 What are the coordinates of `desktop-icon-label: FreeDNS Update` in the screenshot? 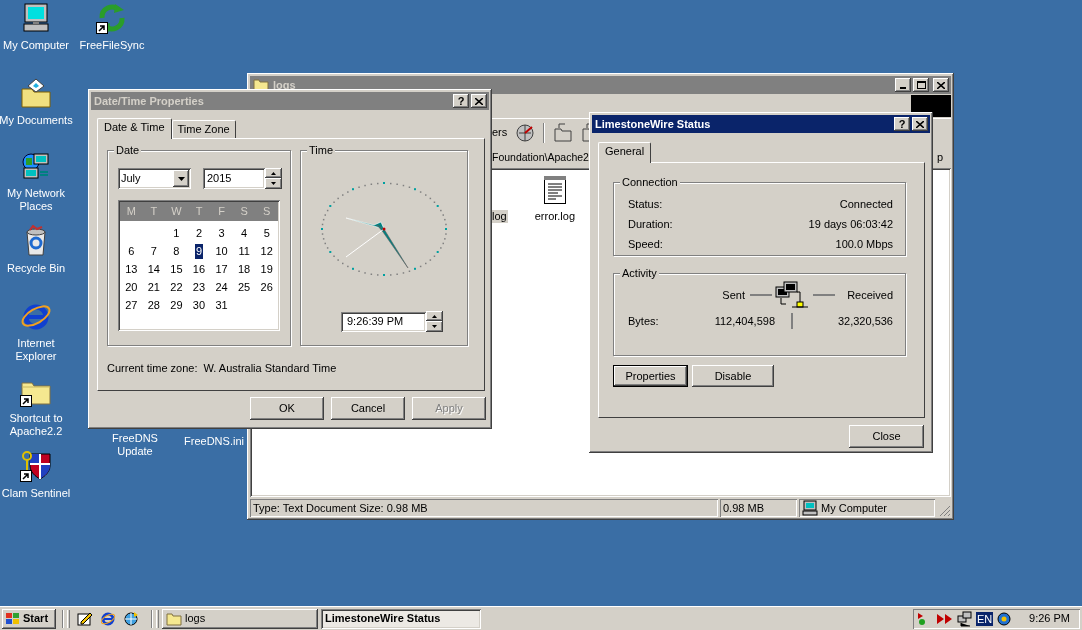 It's located at (135, 445).